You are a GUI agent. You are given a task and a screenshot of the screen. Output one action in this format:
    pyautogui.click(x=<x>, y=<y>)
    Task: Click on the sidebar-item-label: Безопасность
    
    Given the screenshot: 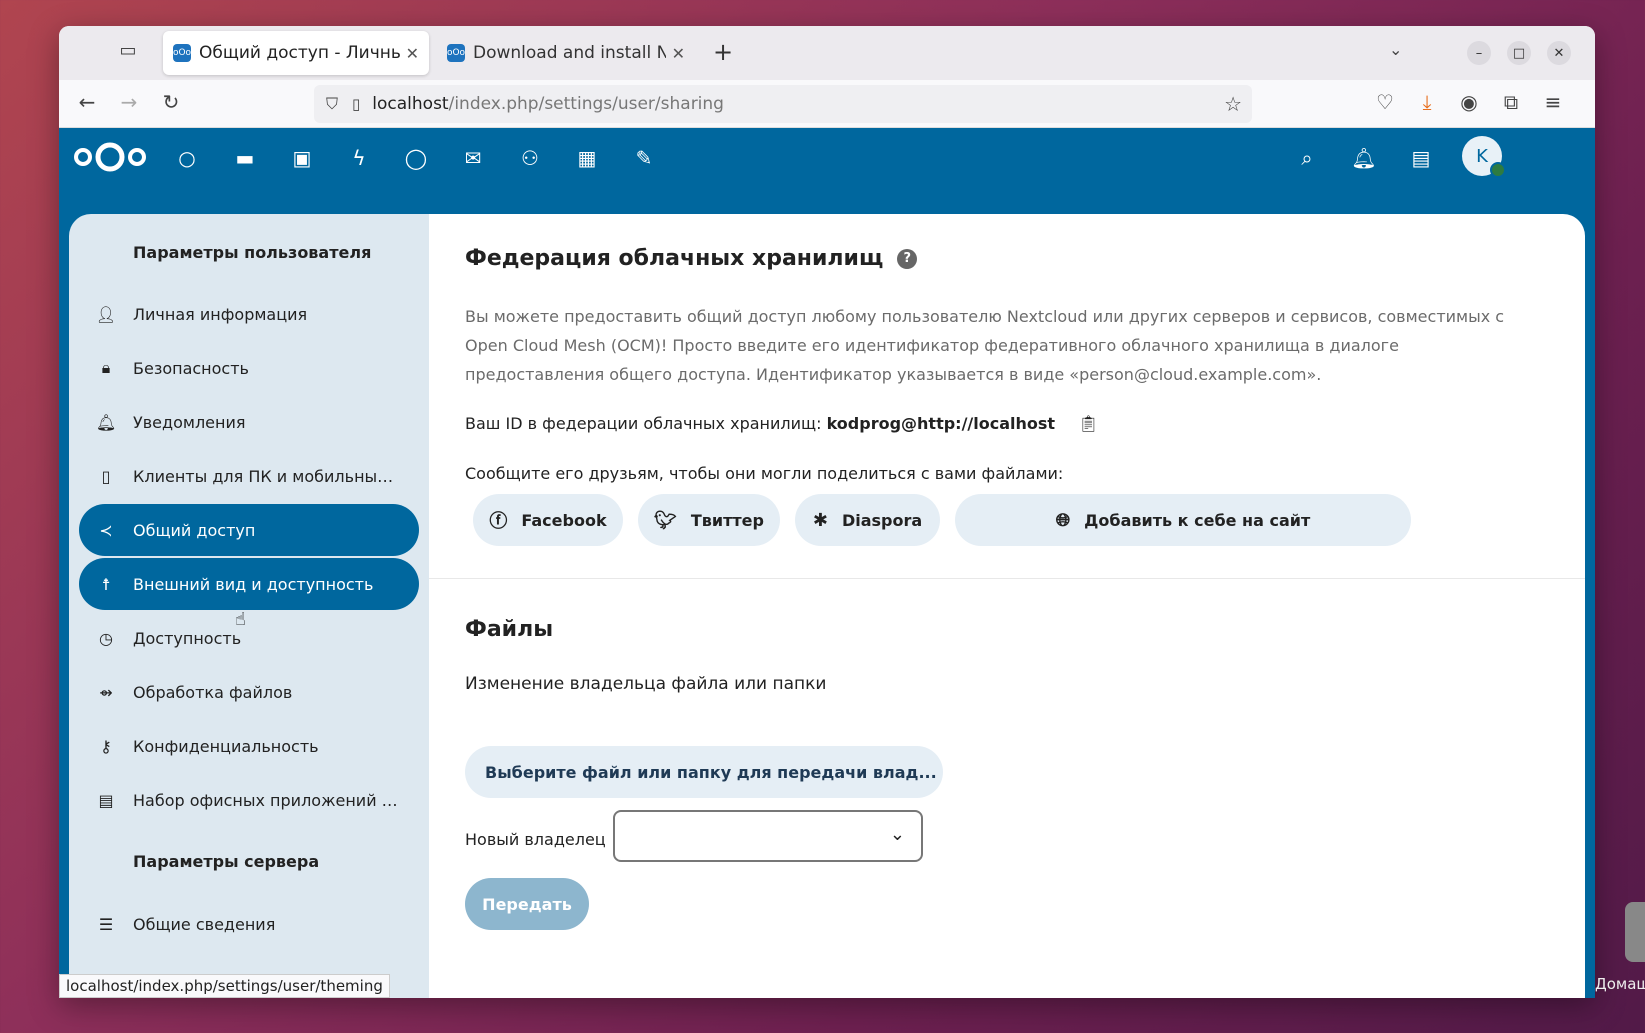 What is the action you would take?
    pyautogui.click(x=191, y=368)
    